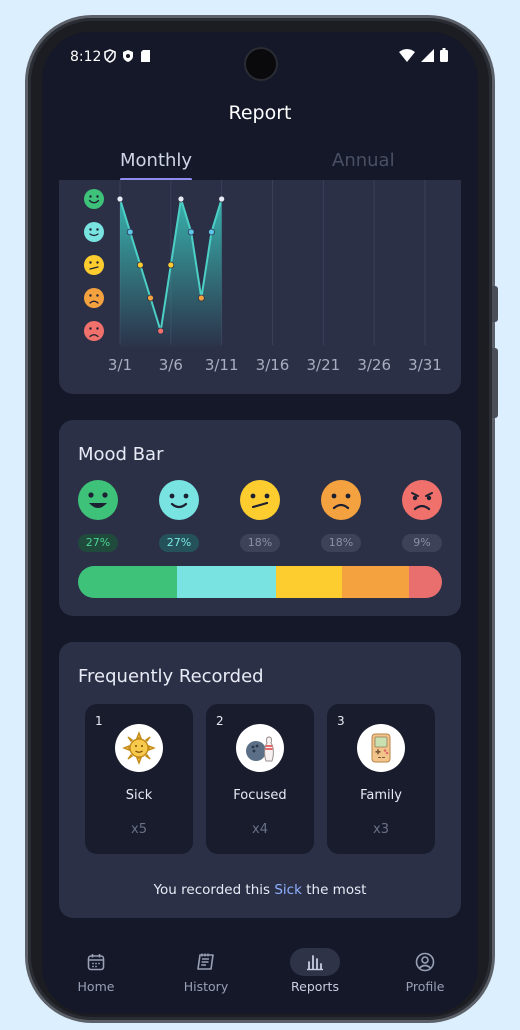 The image size is (520, 1030). I want to click on bar-segment-very-sad, so click(425, 582).